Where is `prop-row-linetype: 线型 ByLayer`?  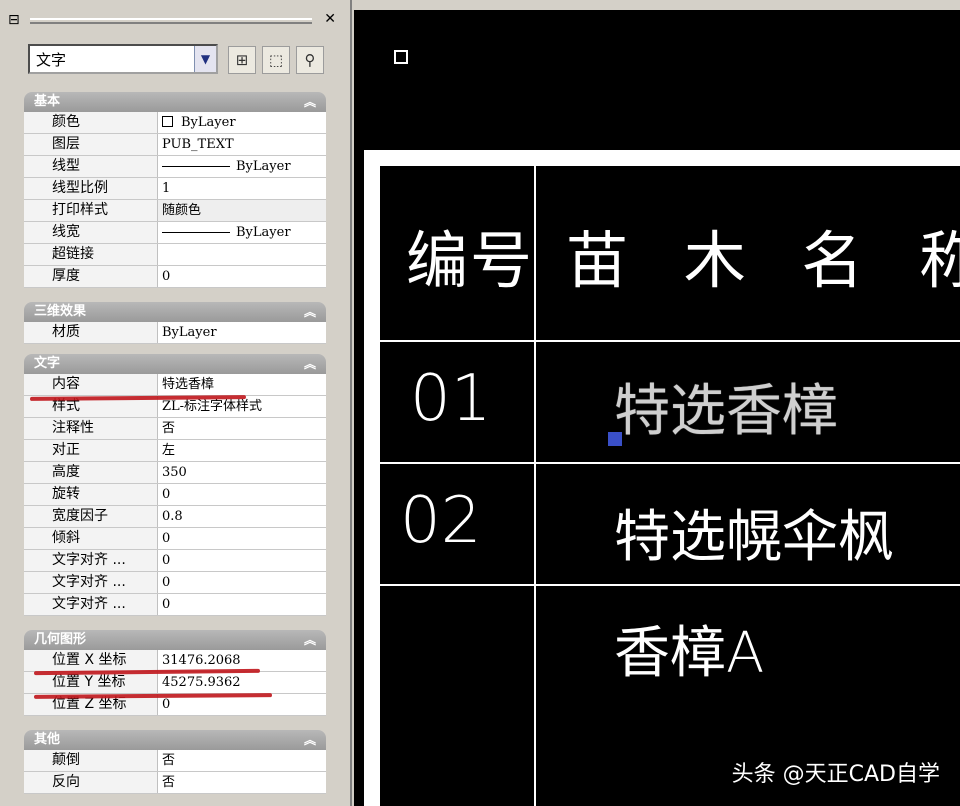
prop-row-linetype: 线型 ByLayer is located at coordinates (175, 167).